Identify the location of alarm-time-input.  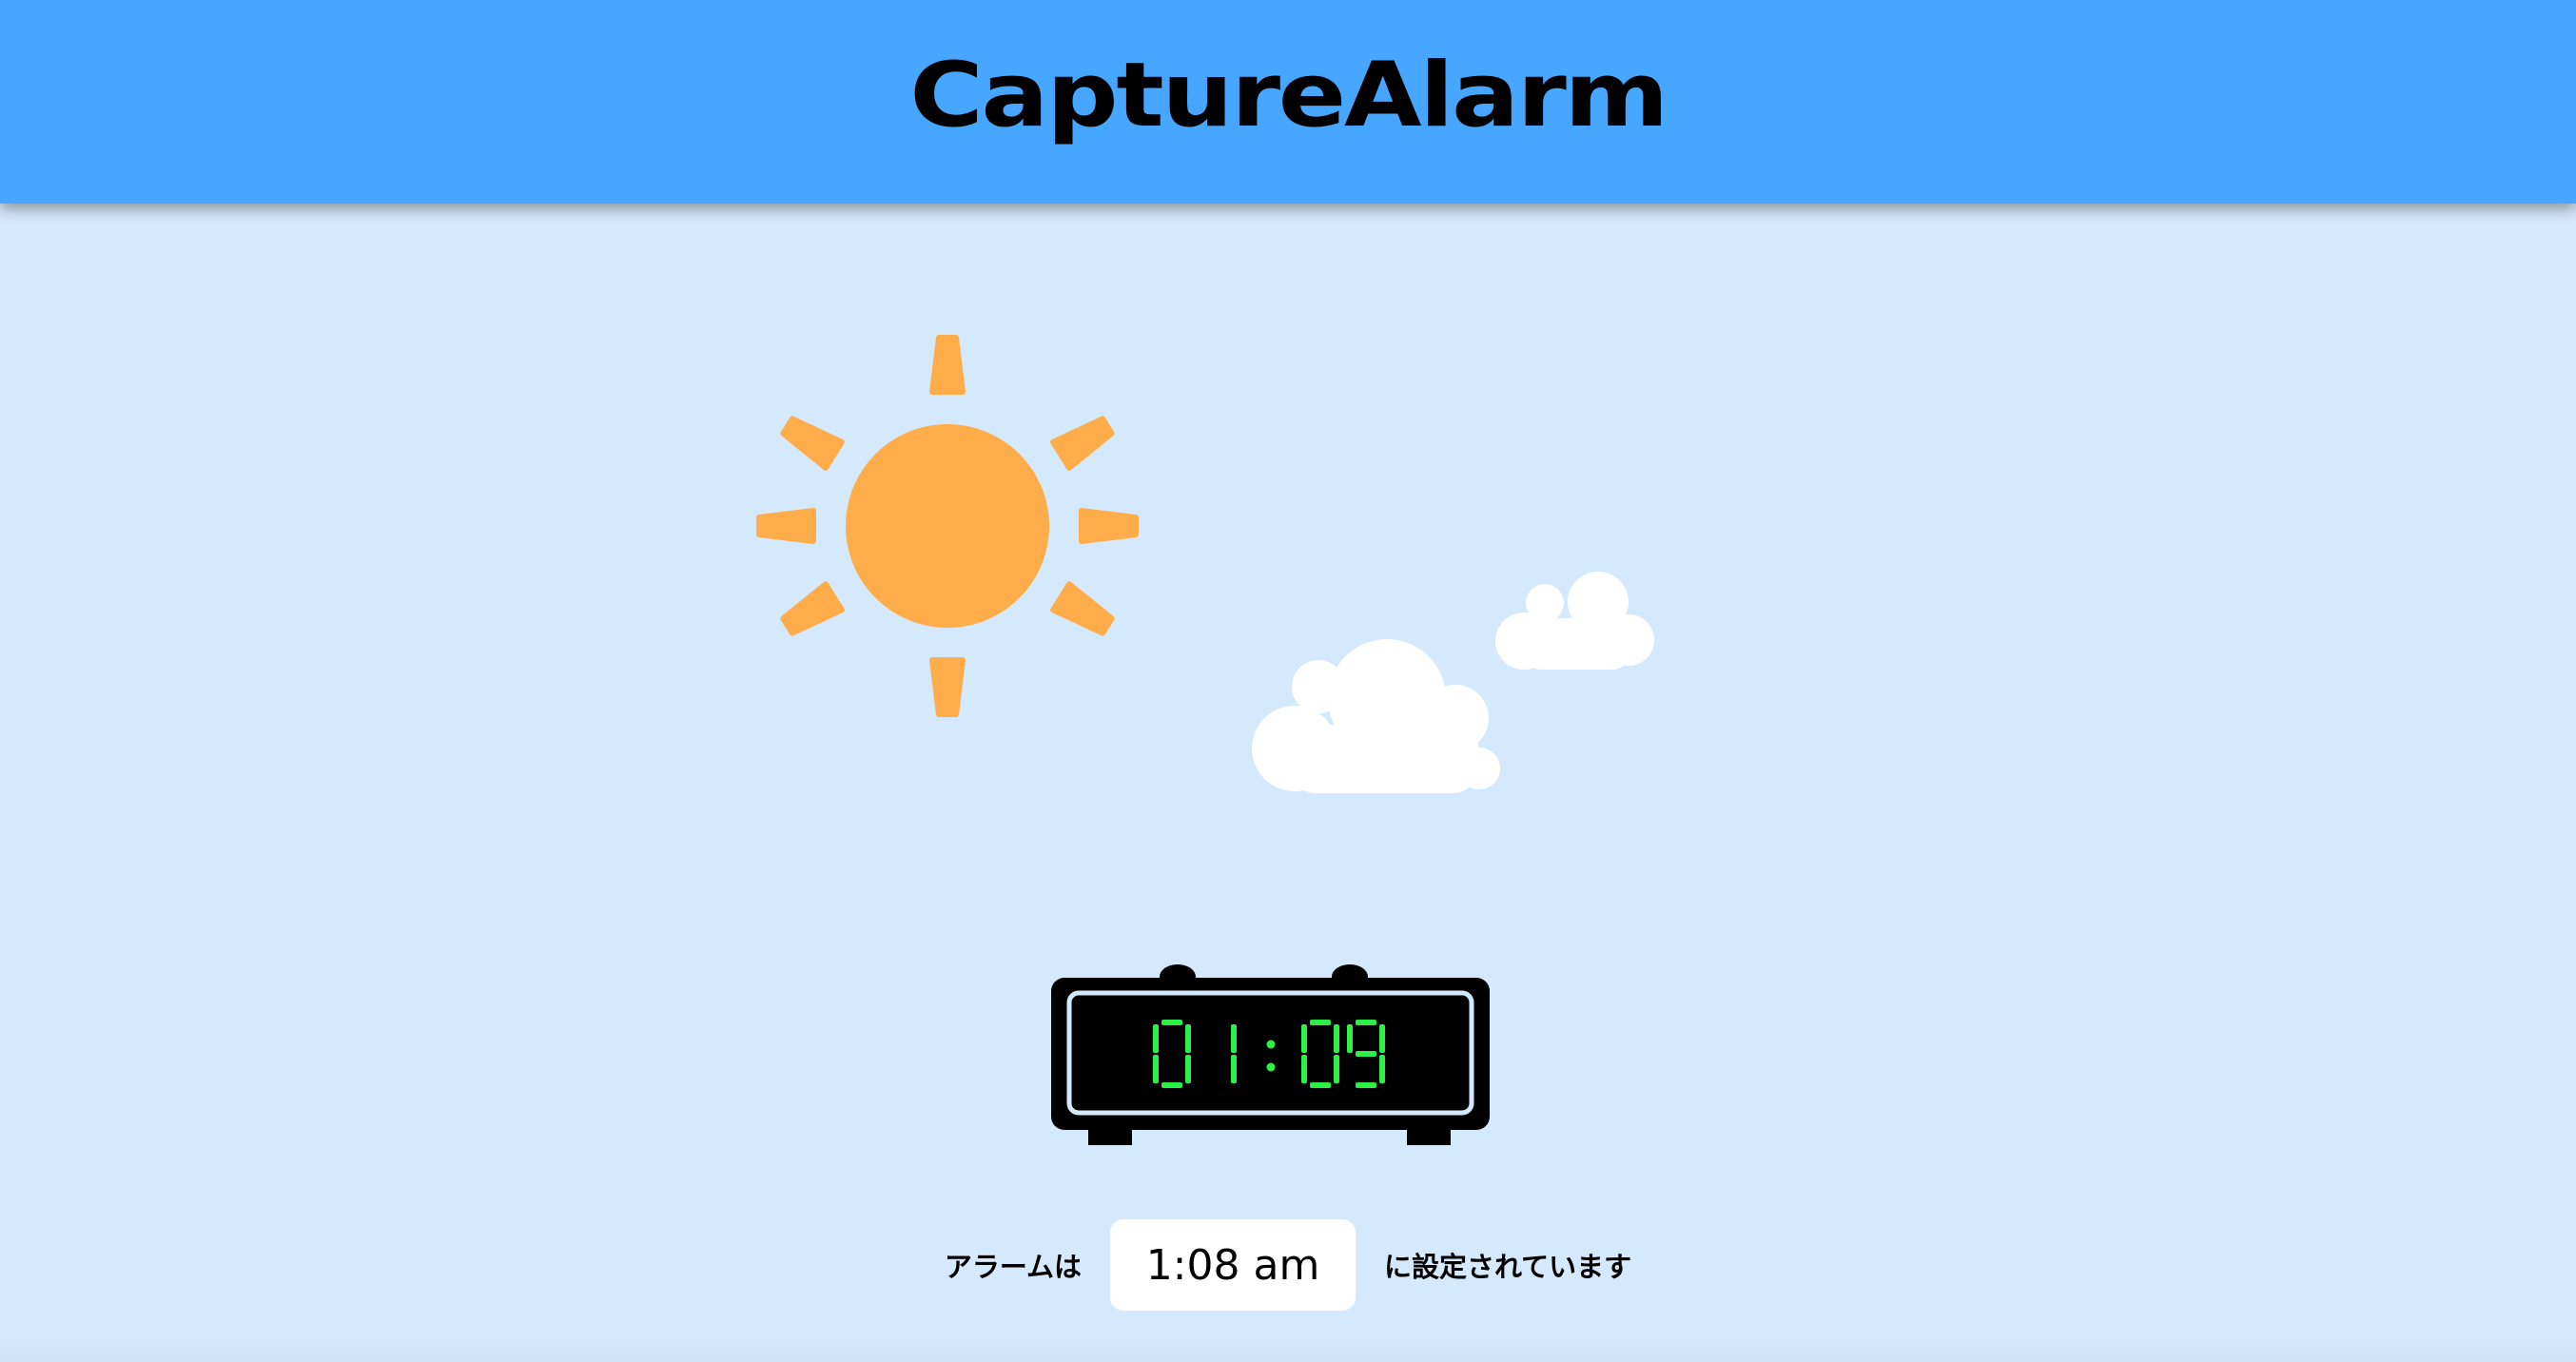
(1233, 1265).